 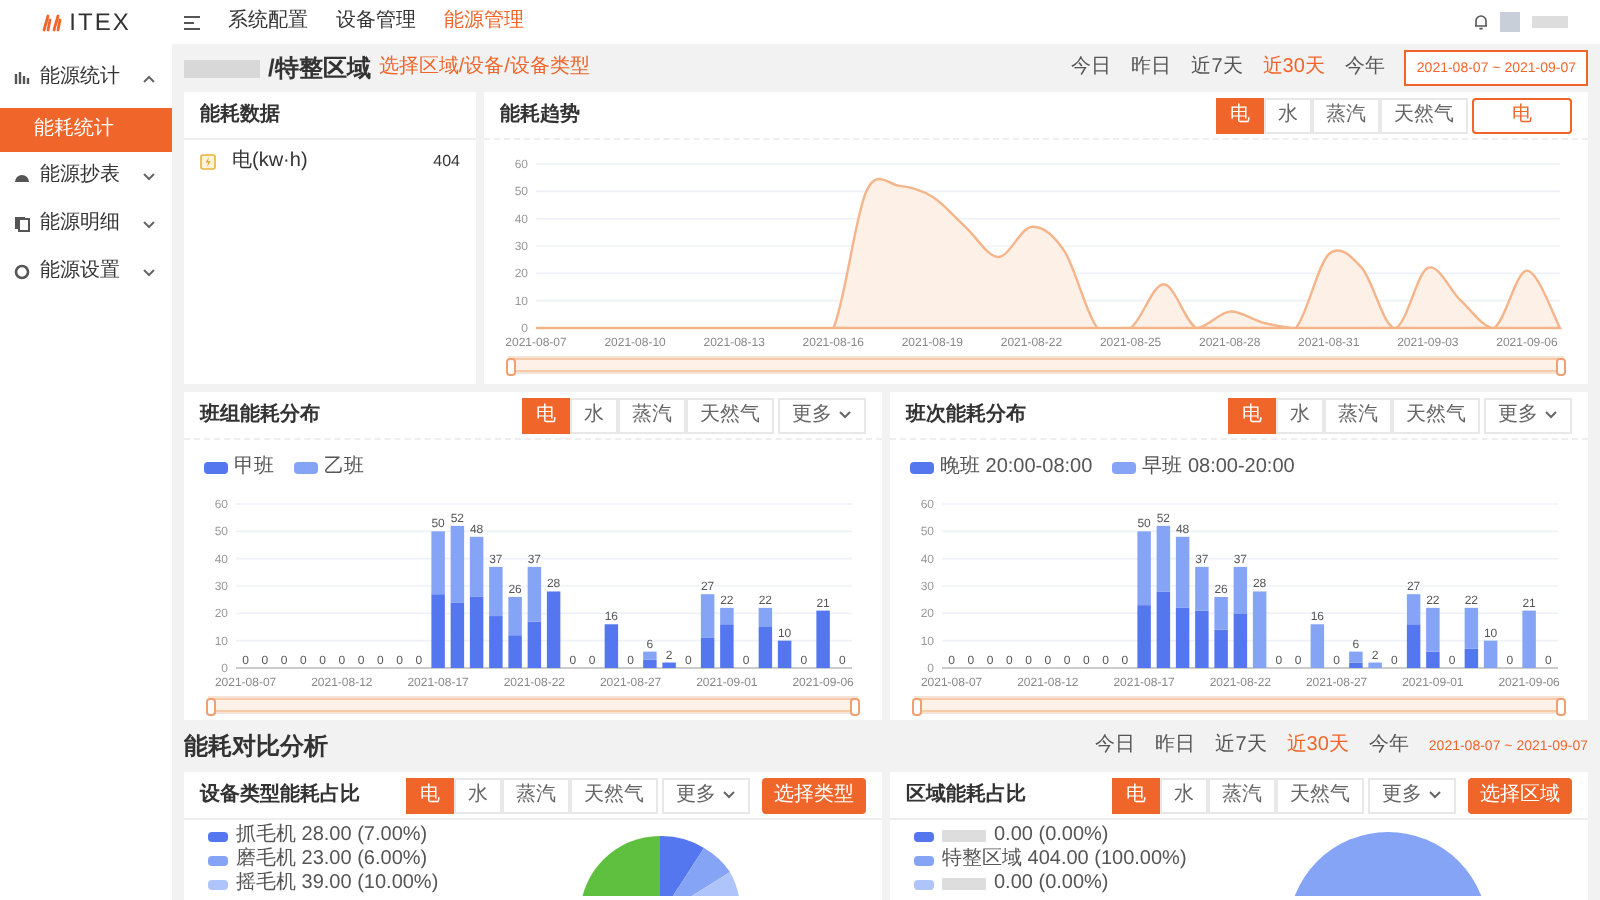 What do you see at coordinates (344, 468) in the screenshot?
I see `legend-label: 乙班` at bounding box center [344, 468].